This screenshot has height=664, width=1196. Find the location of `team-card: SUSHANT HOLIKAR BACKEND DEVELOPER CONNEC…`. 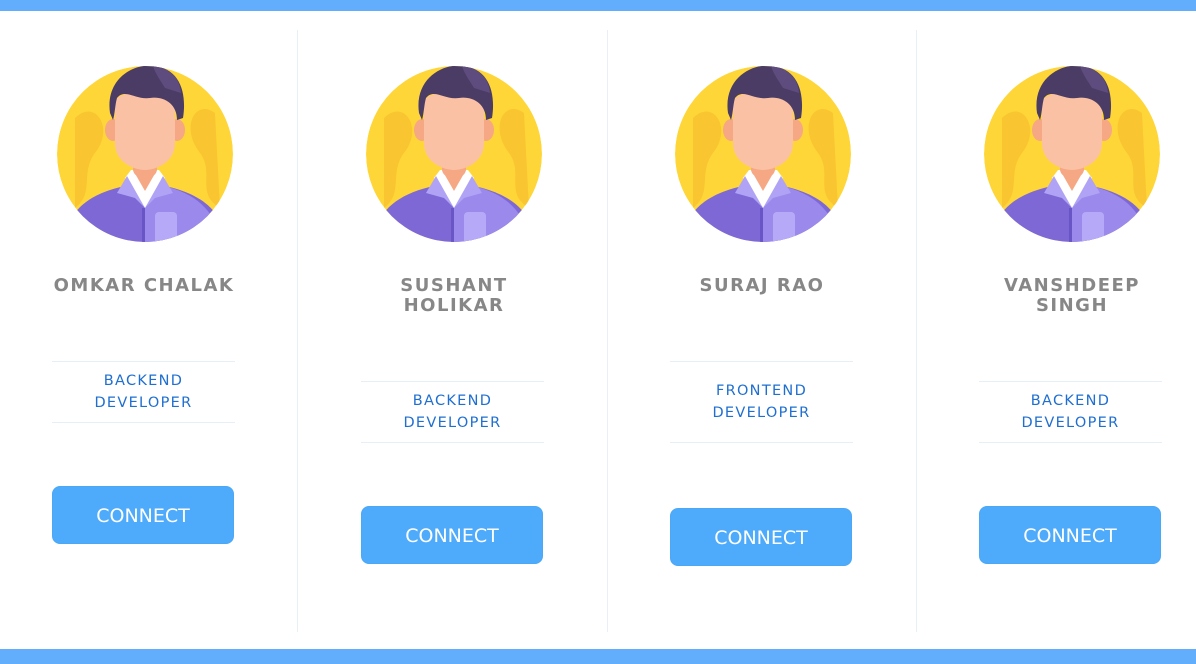

team-card: SUSHANT HOLIKAR BACKEND DEVELOPER CONNEC… is located at coordinates (453, 331).